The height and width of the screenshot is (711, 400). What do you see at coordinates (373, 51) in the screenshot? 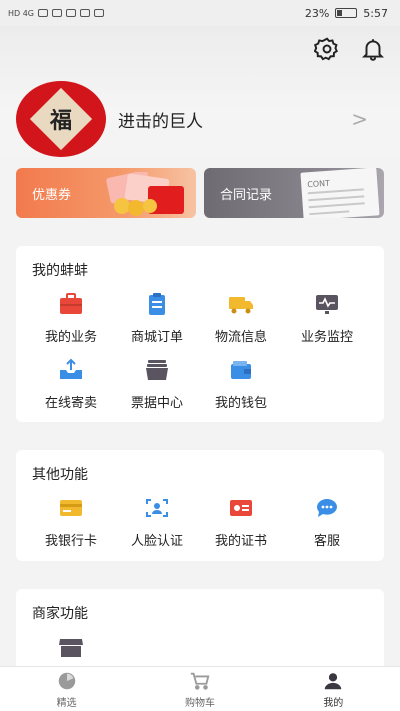
I see `bell-icon` at bounding box center [373, 51].